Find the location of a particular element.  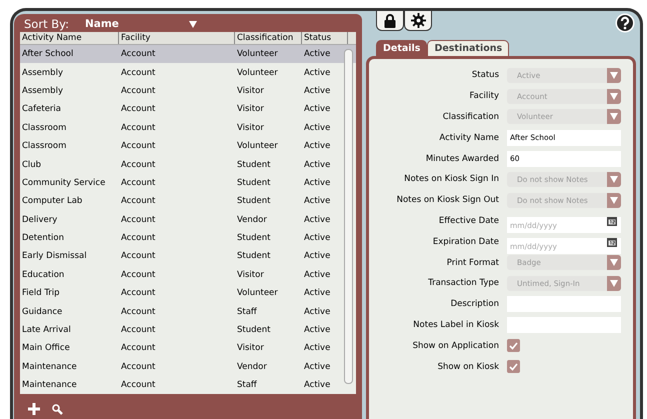

lock-icon is located at coordinates (390, 21).